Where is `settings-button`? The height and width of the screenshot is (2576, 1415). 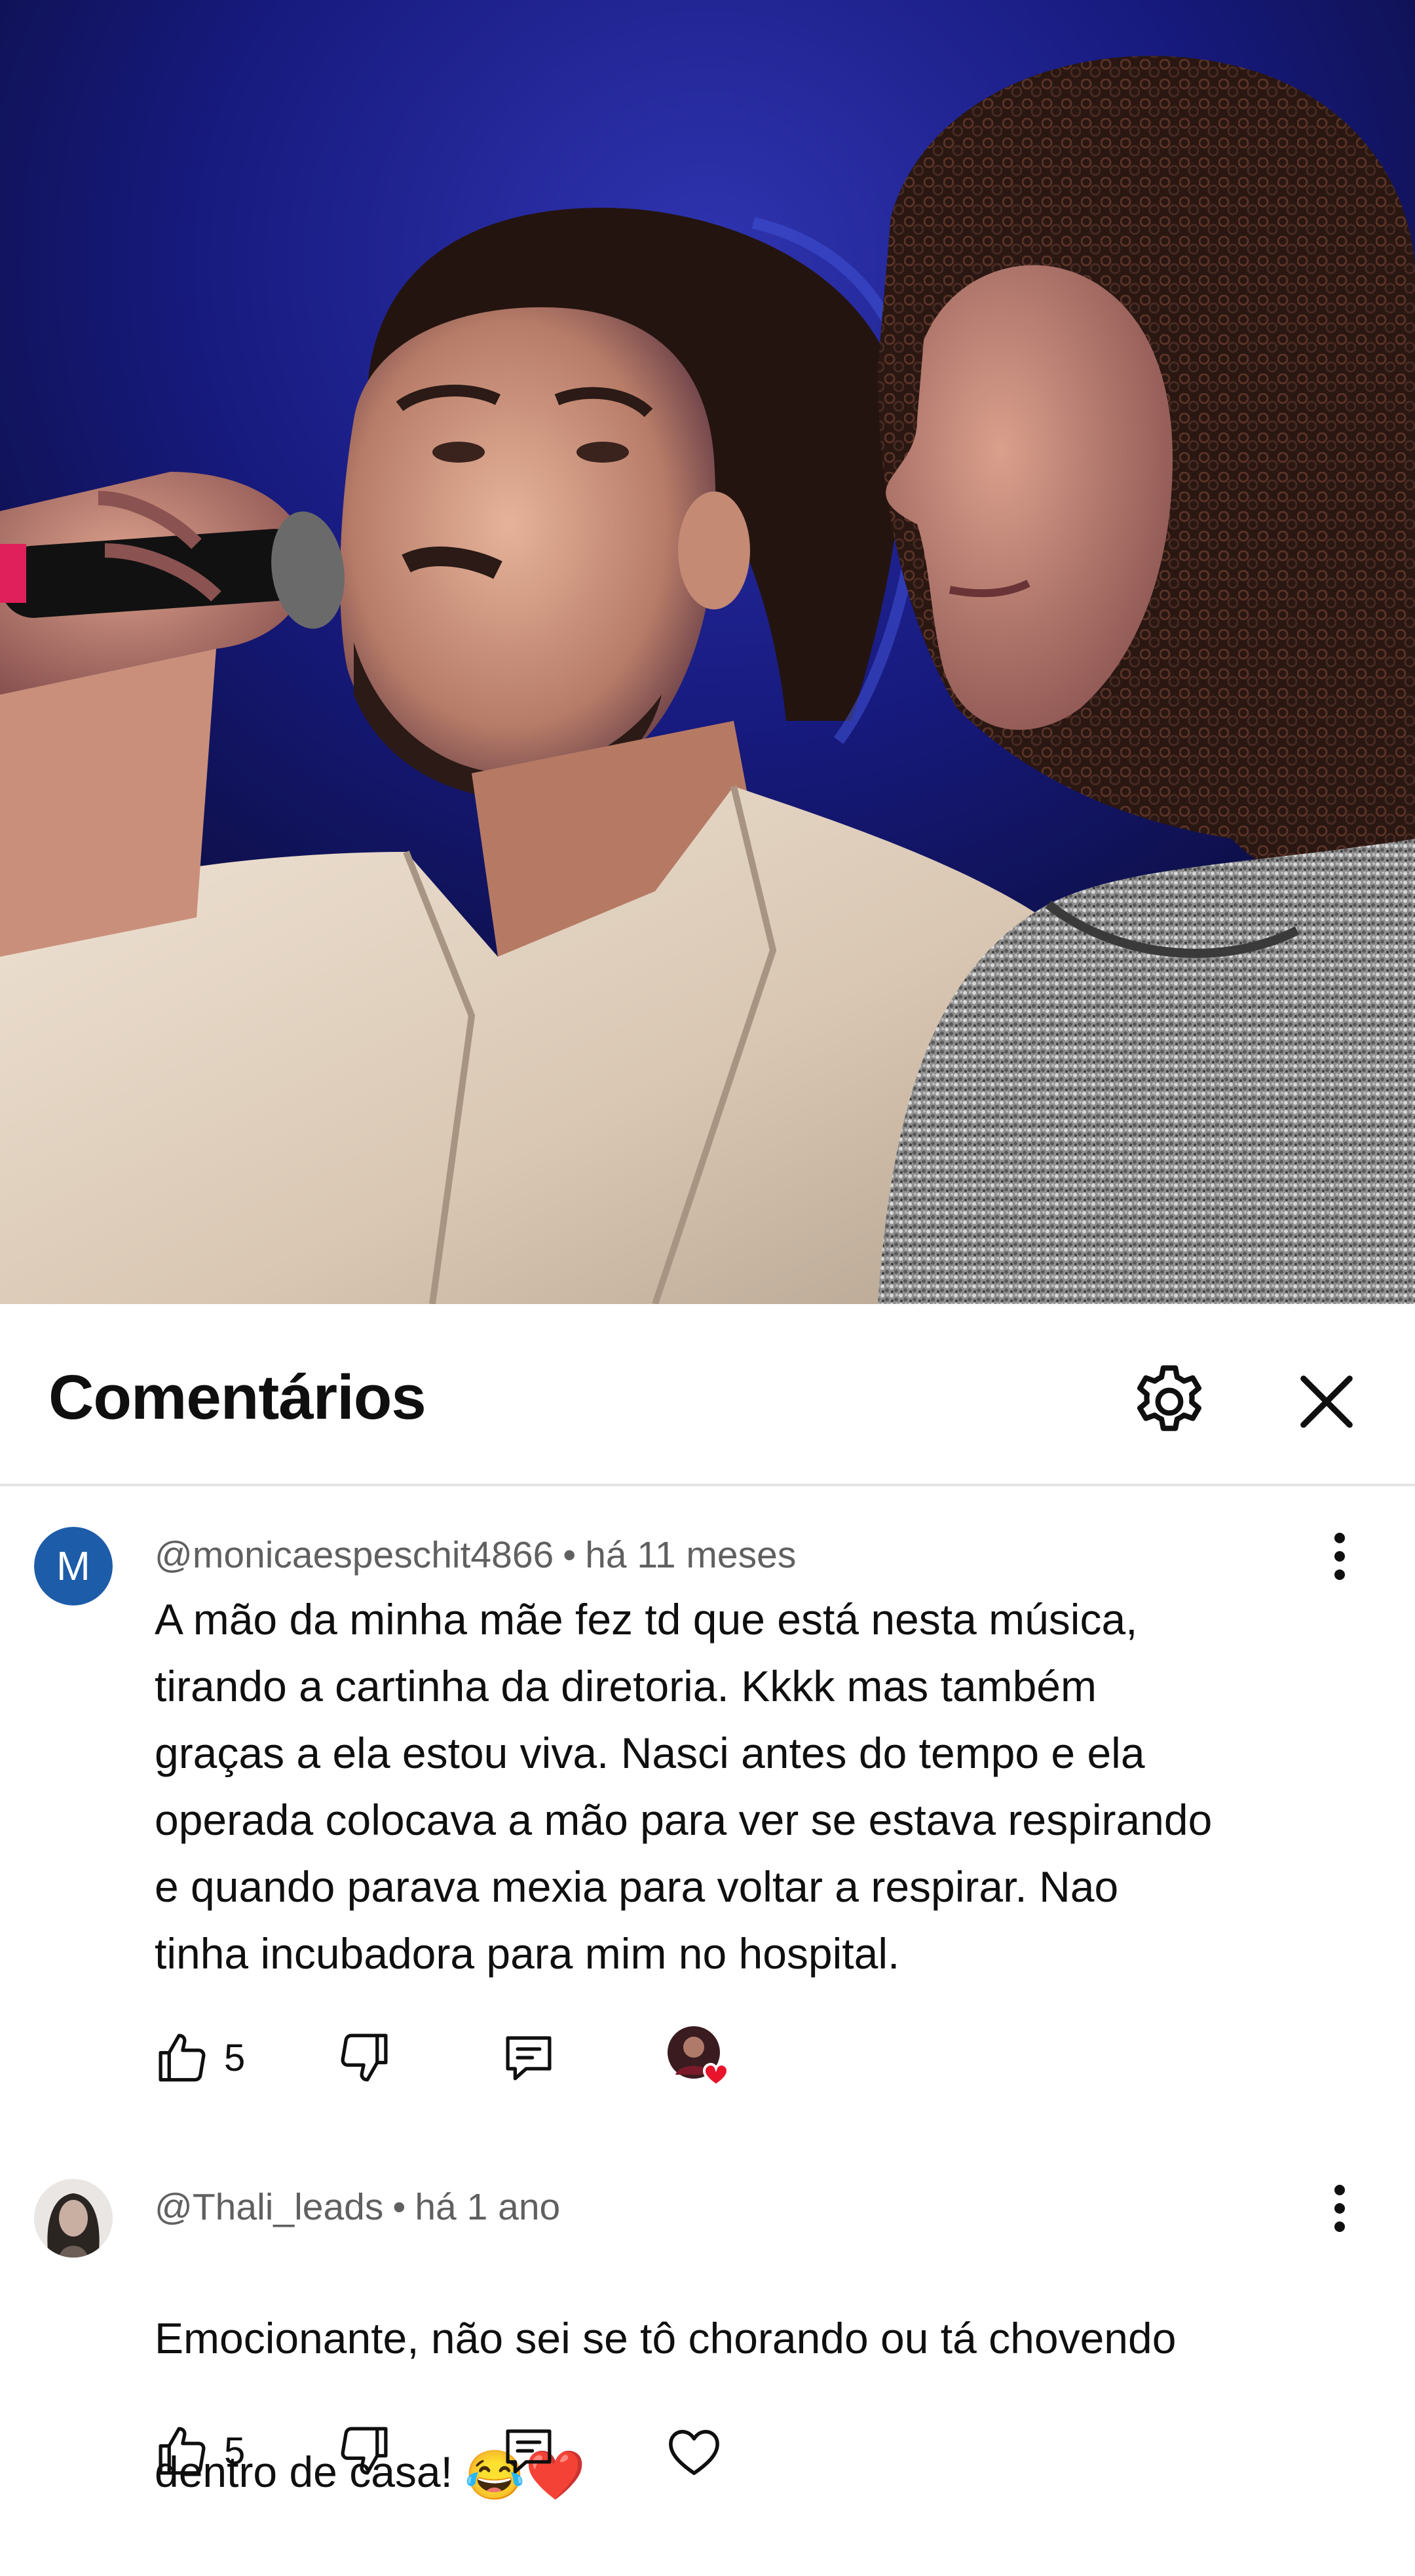
settings-button is located at coordinates (1169, 1401).